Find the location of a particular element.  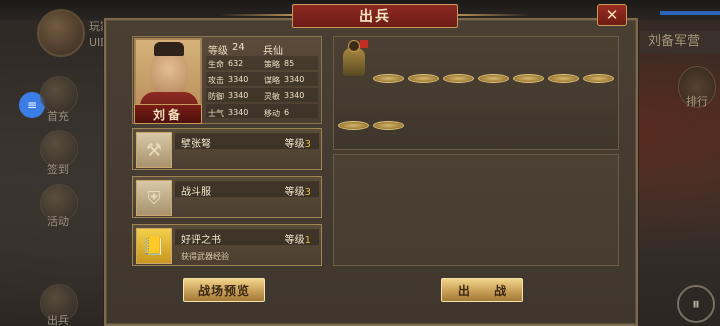

armor-icon: ⛨ is located at coordinates (154, 198).